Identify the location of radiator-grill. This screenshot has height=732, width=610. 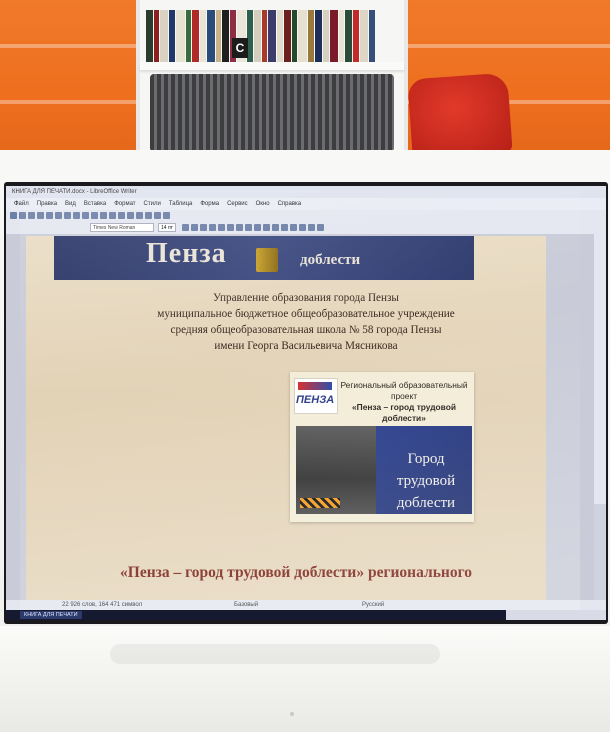
(272, 113).